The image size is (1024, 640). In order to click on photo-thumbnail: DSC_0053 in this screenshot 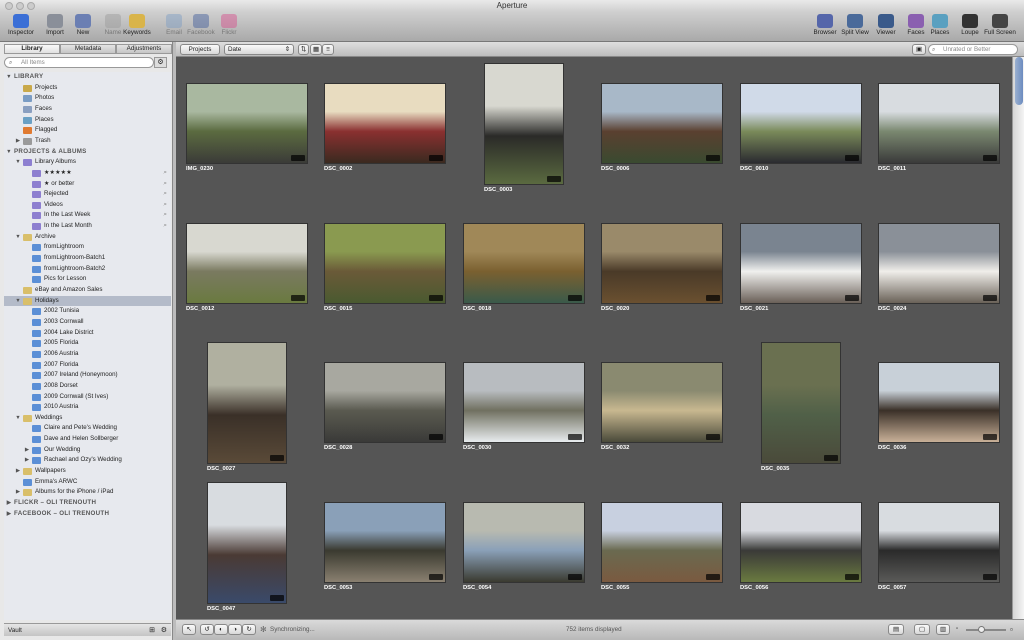, I will do `click(385, 548)`.